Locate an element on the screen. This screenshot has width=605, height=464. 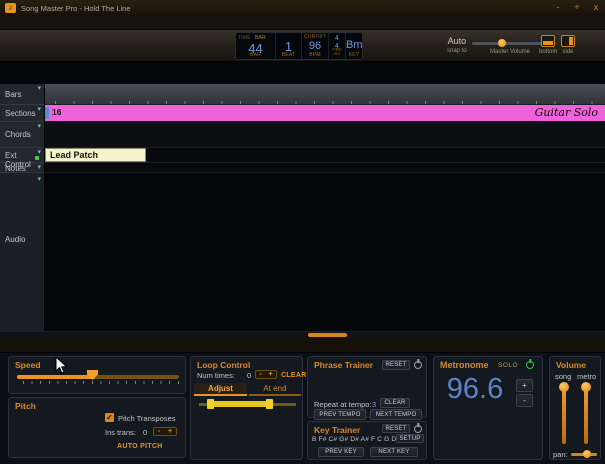
bar-display: TIME BAR 44 BAR is located at coordinates (256, 46).